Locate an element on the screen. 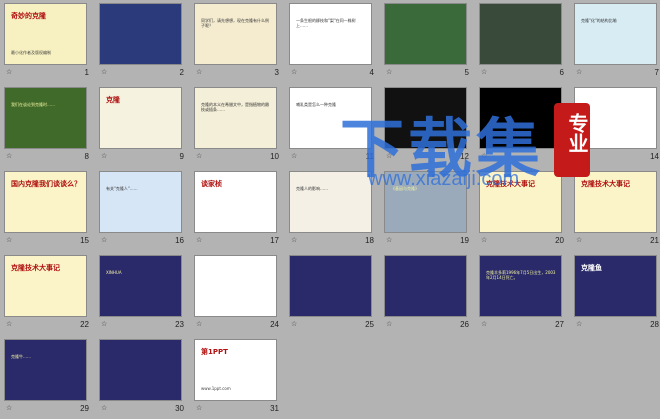 The width and height of the screenshot is (660, 419). slide-number: 25 is located at coordinates (369, 324).